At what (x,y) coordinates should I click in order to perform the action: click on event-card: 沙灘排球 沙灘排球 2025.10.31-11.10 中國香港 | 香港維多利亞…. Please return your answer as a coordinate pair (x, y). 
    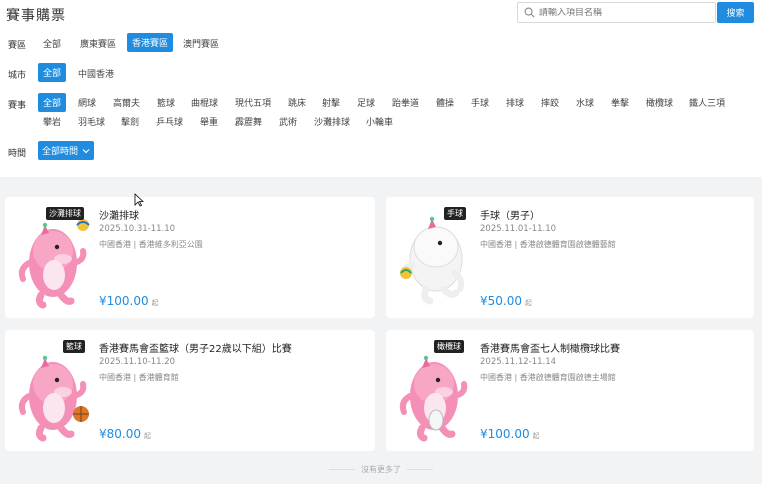
    Looking at the image, I should click on (190, 257).